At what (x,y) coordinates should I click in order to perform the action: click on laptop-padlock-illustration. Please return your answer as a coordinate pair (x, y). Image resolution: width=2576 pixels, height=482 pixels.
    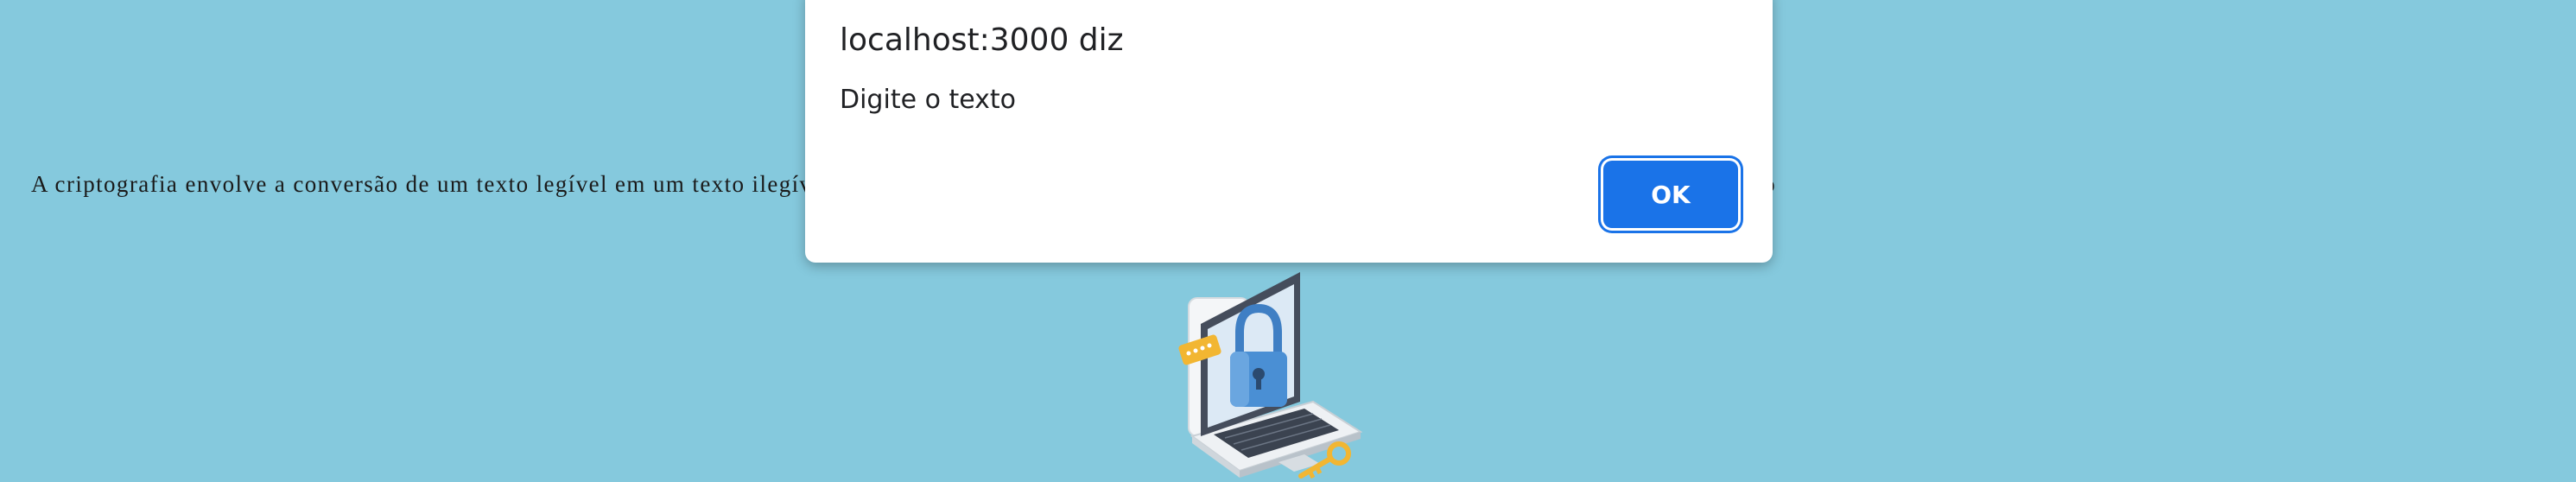
    Looking at the image, I should click on (1274, 377).